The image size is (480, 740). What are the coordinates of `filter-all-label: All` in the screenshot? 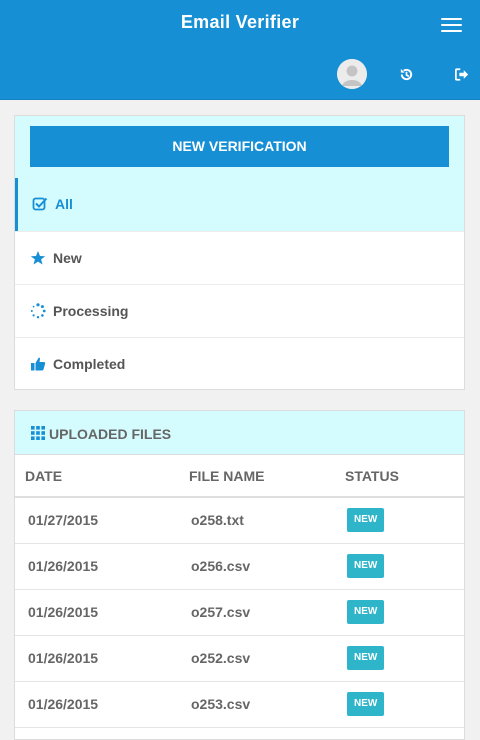 It's located at (64, 204).